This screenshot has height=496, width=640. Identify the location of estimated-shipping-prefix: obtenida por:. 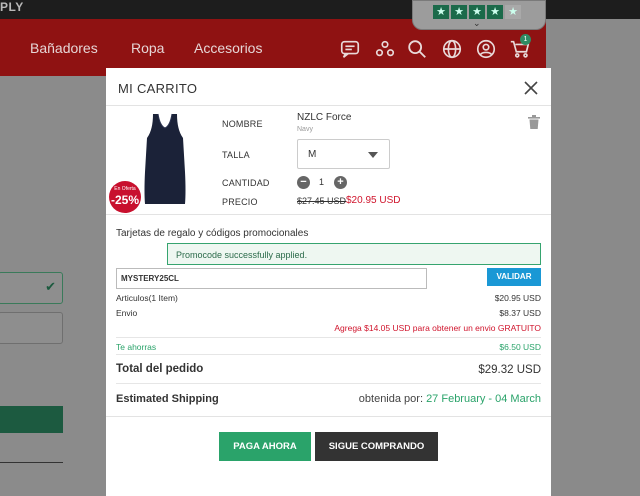
(390, 399).